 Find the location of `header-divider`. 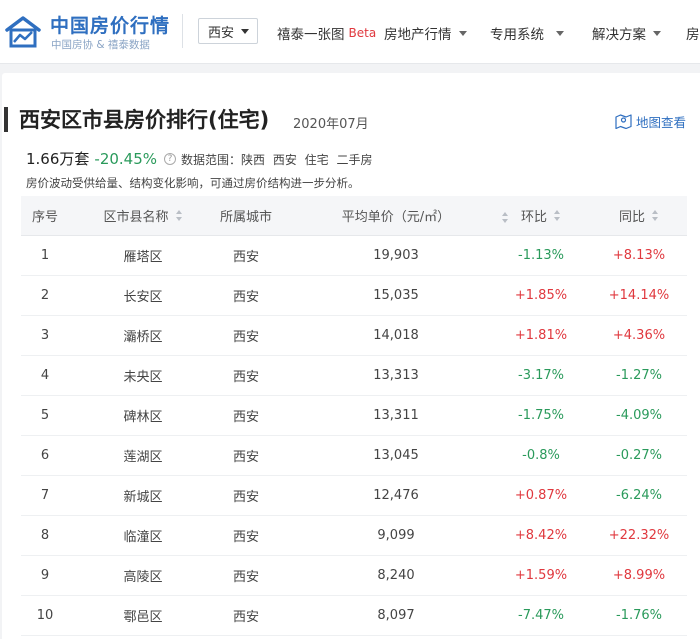

header-divider is located at coordinates (182, 31).